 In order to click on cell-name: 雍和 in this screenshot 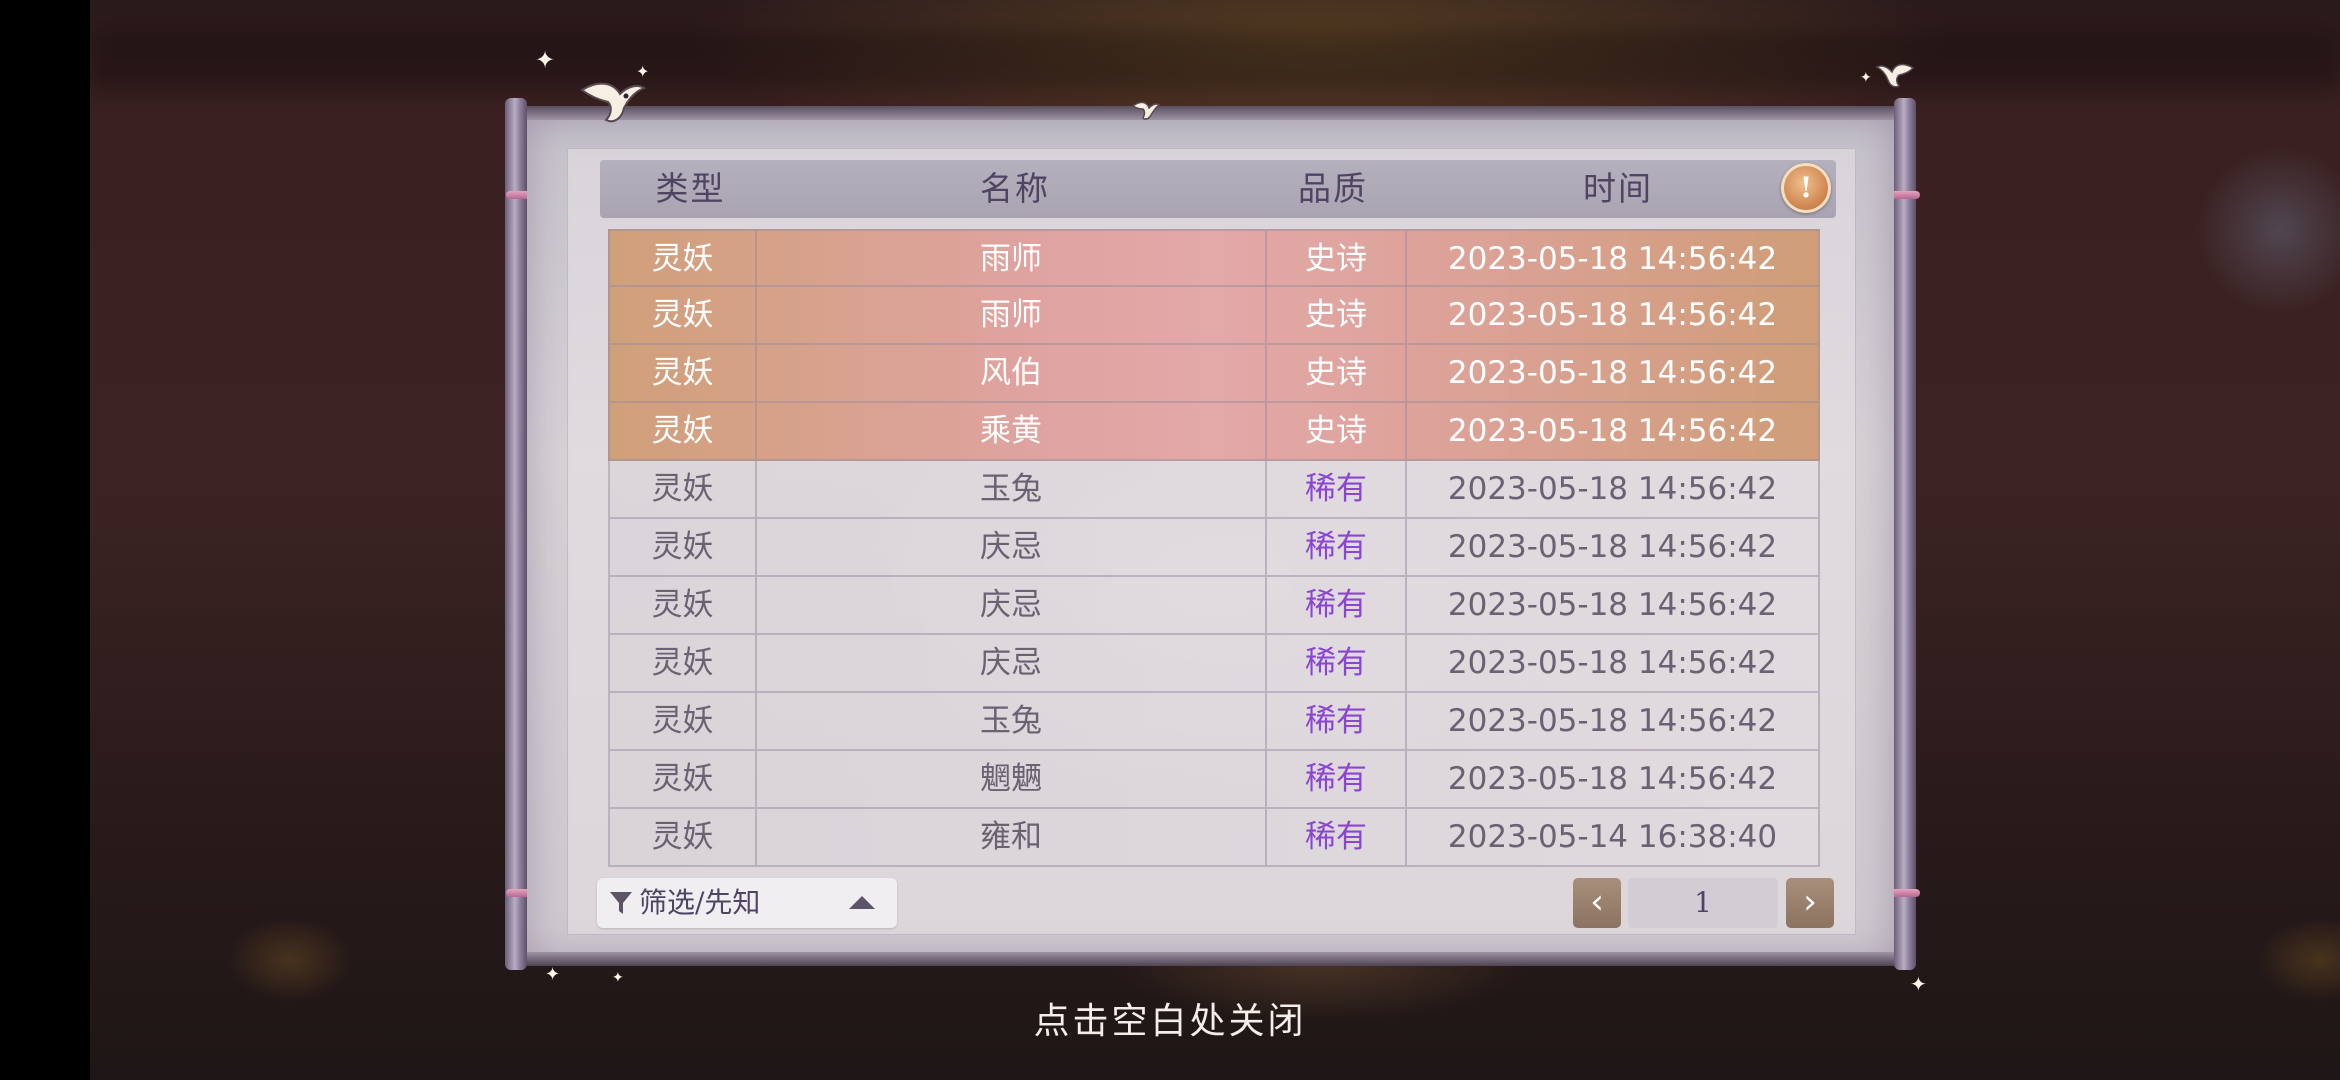, I will do `click(1010, 837)`.